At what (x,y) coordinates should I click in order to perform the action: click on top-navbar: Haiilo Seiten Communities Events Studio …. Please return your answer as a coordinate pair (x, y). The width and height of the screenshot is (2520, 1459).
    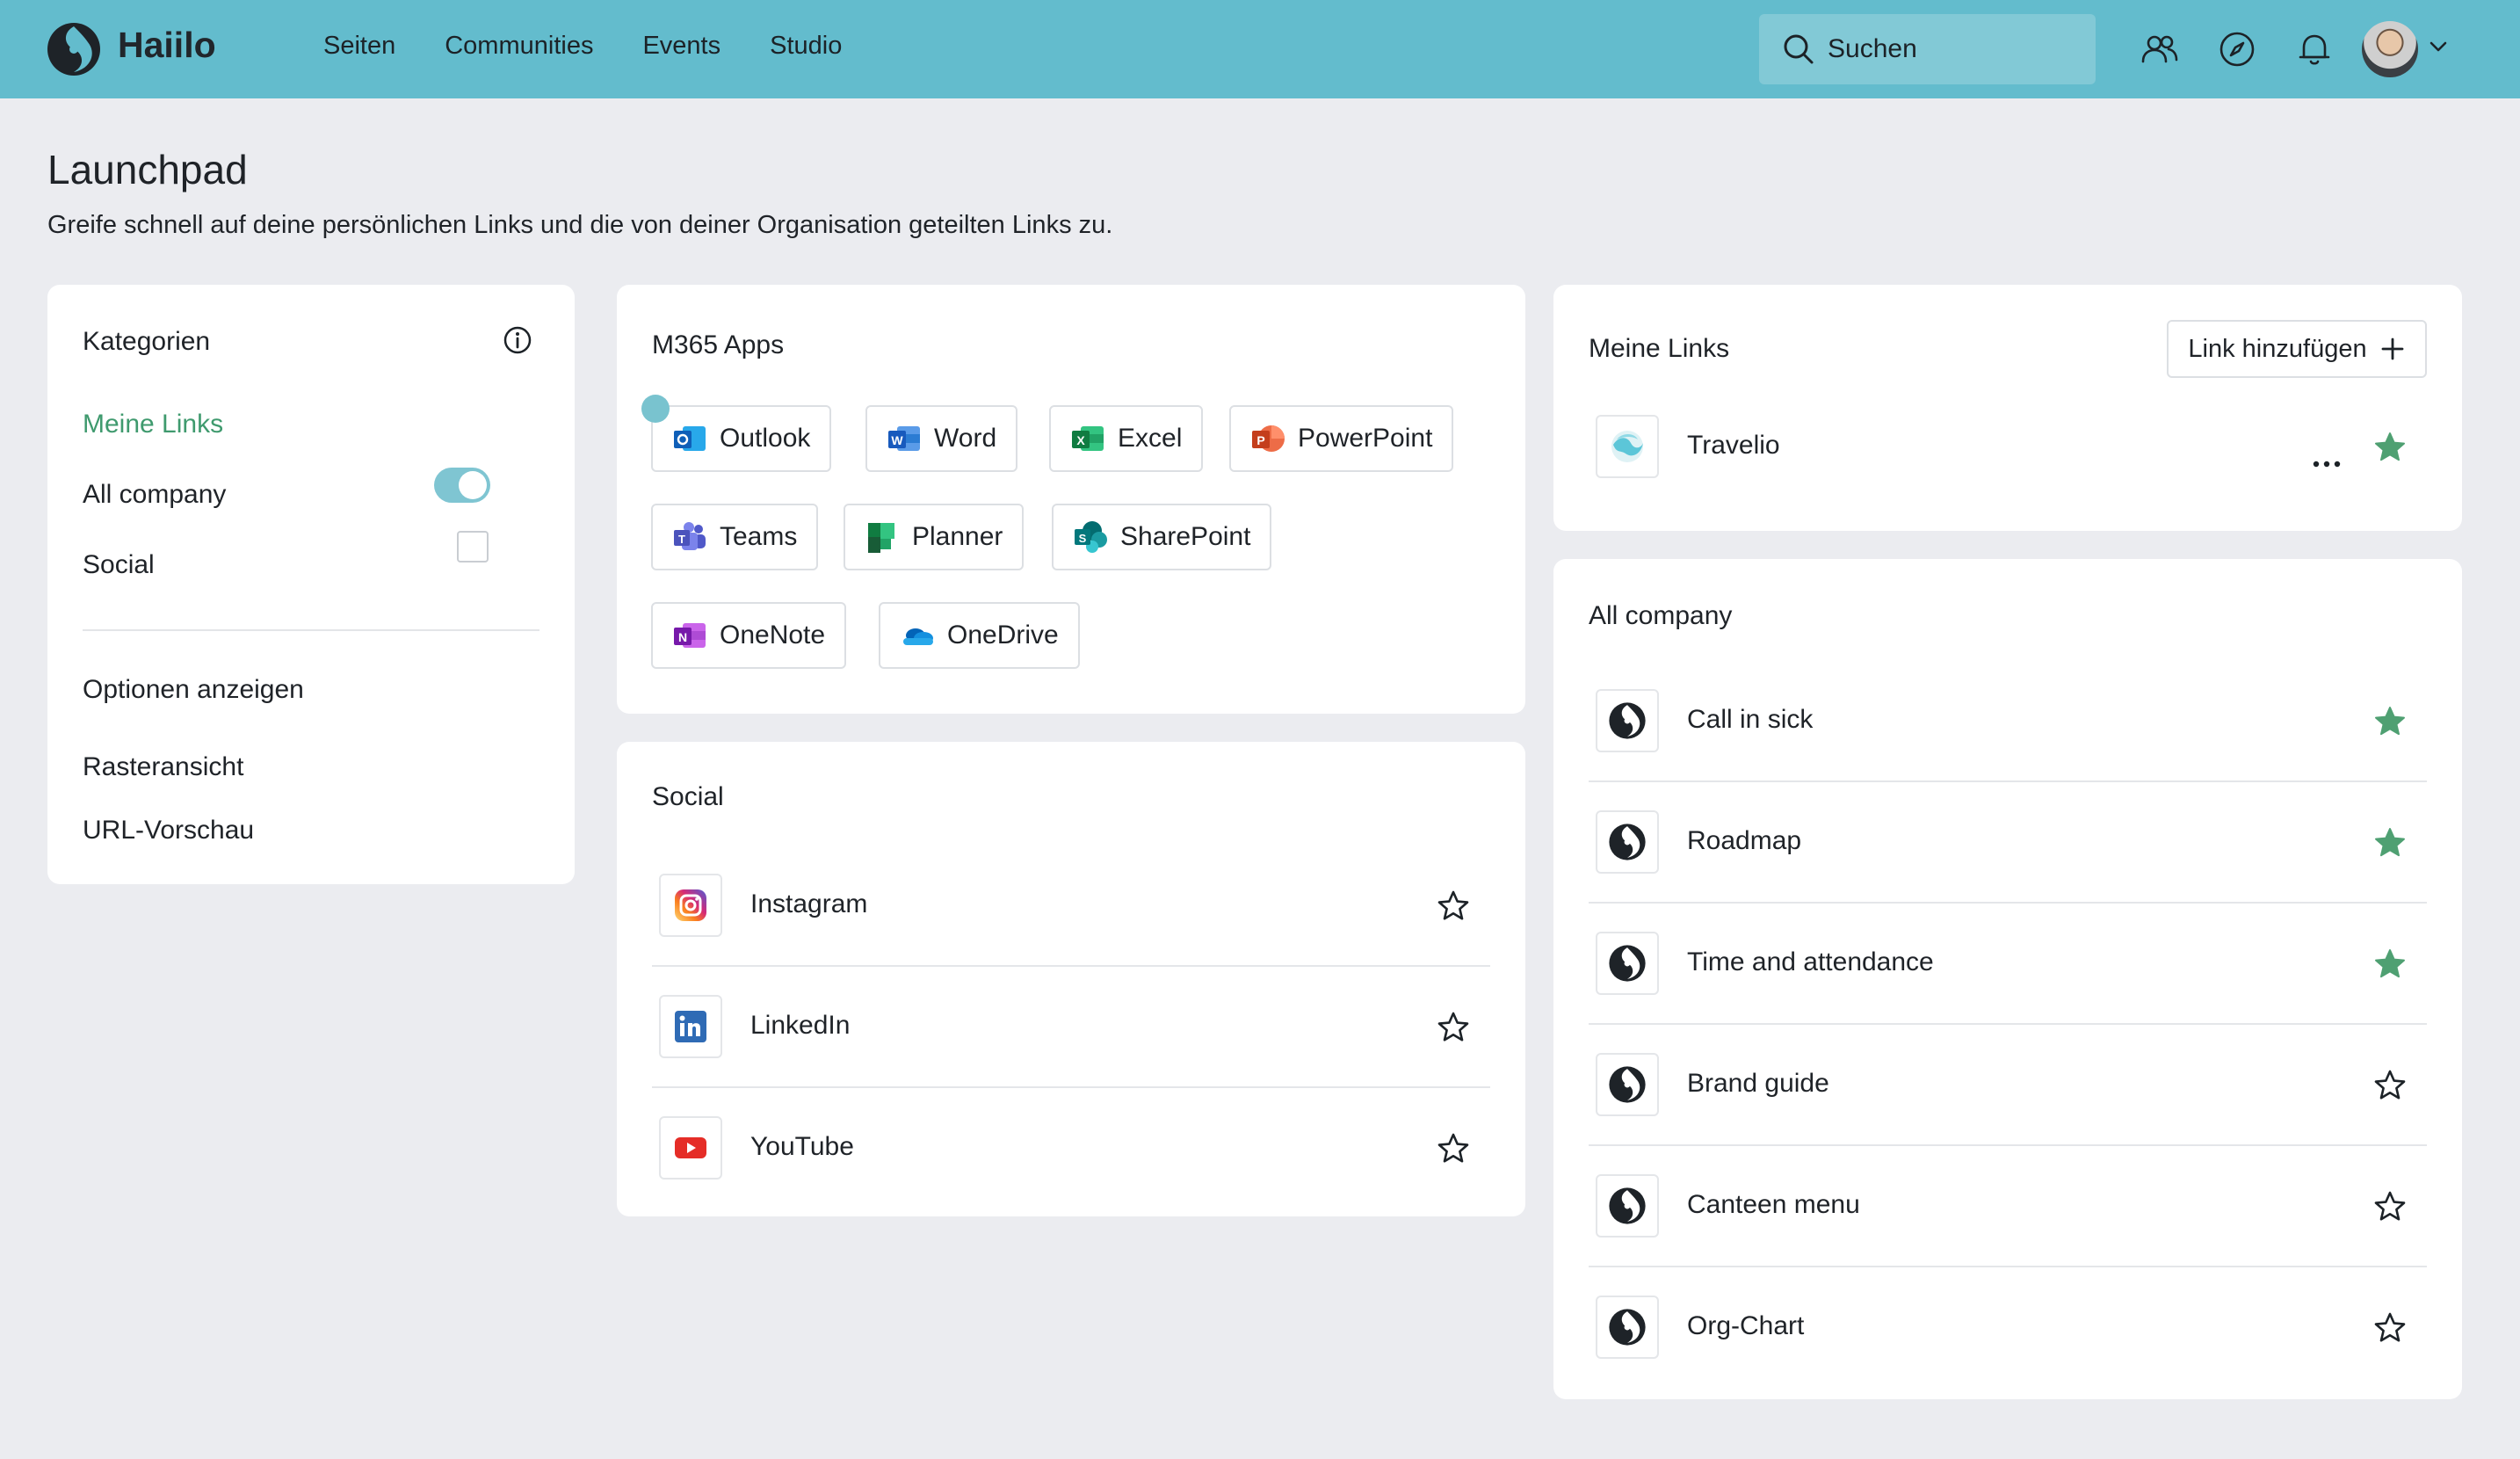
    Looking at the image, I should click on (1260, 49).